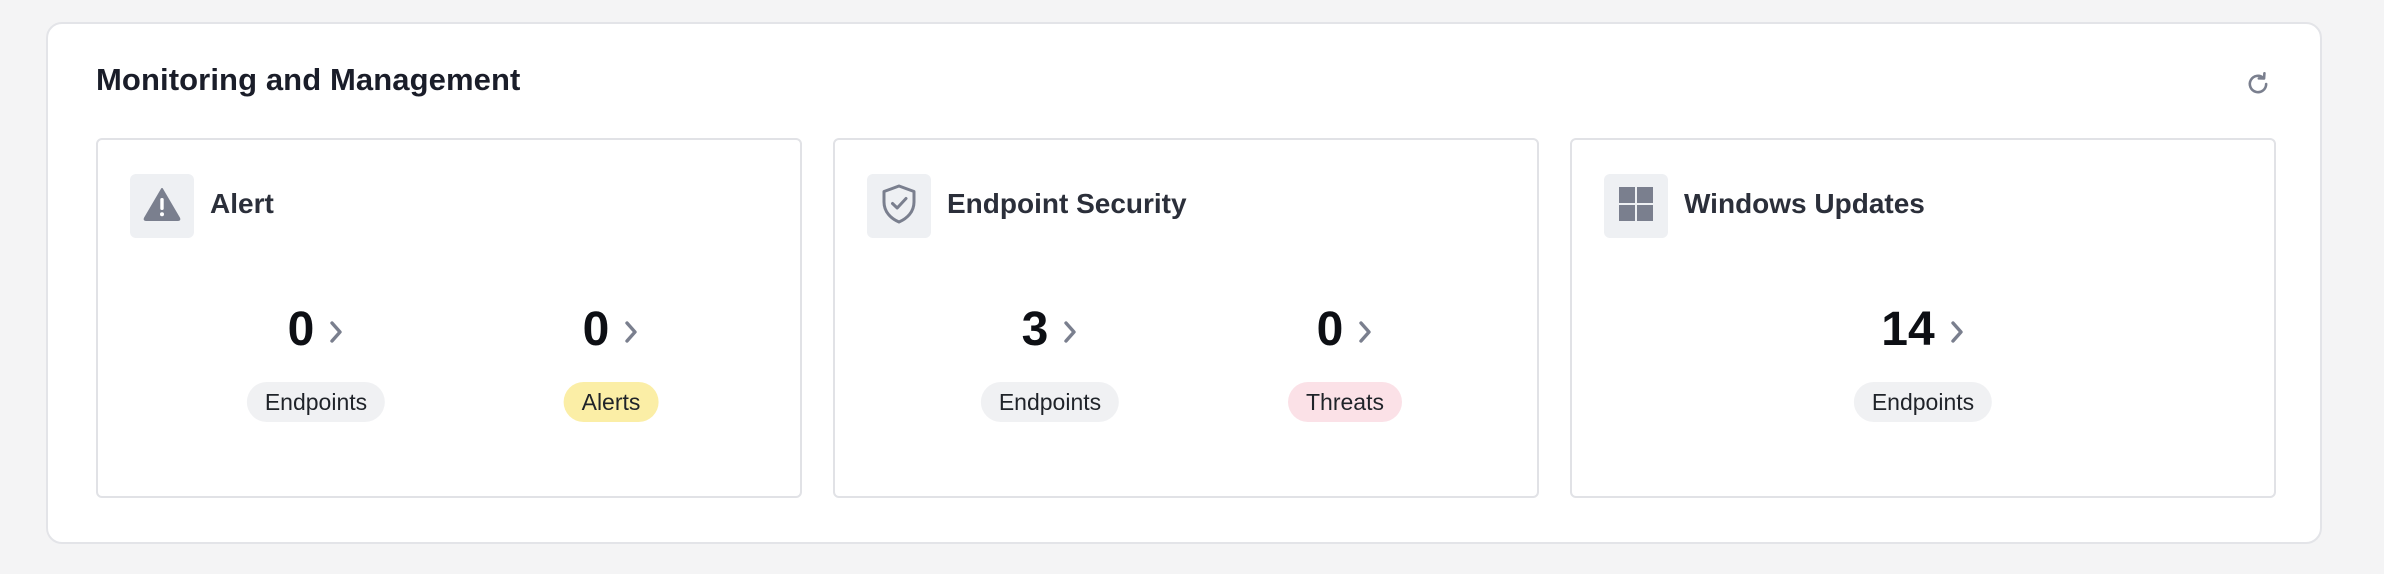  I want to click on metric-value: 14, so click(1908, 329).